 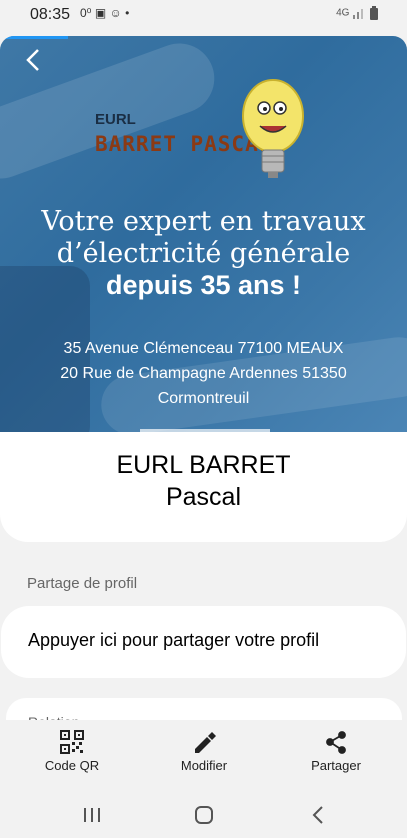 What do you see at coordinates (203, 253) in the screenshot?
I see `tagline-line-2: d’électricité générale` at bounding box center [203, 253].